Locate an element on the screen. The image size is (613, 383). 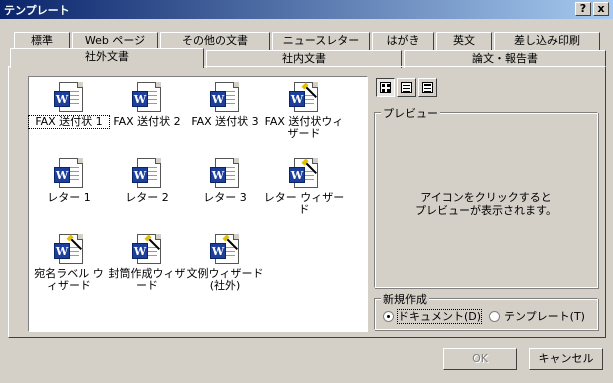
preview-text: アイコンをクリックすると プレビューが表示されます。 is located at coordinates (486, 204).